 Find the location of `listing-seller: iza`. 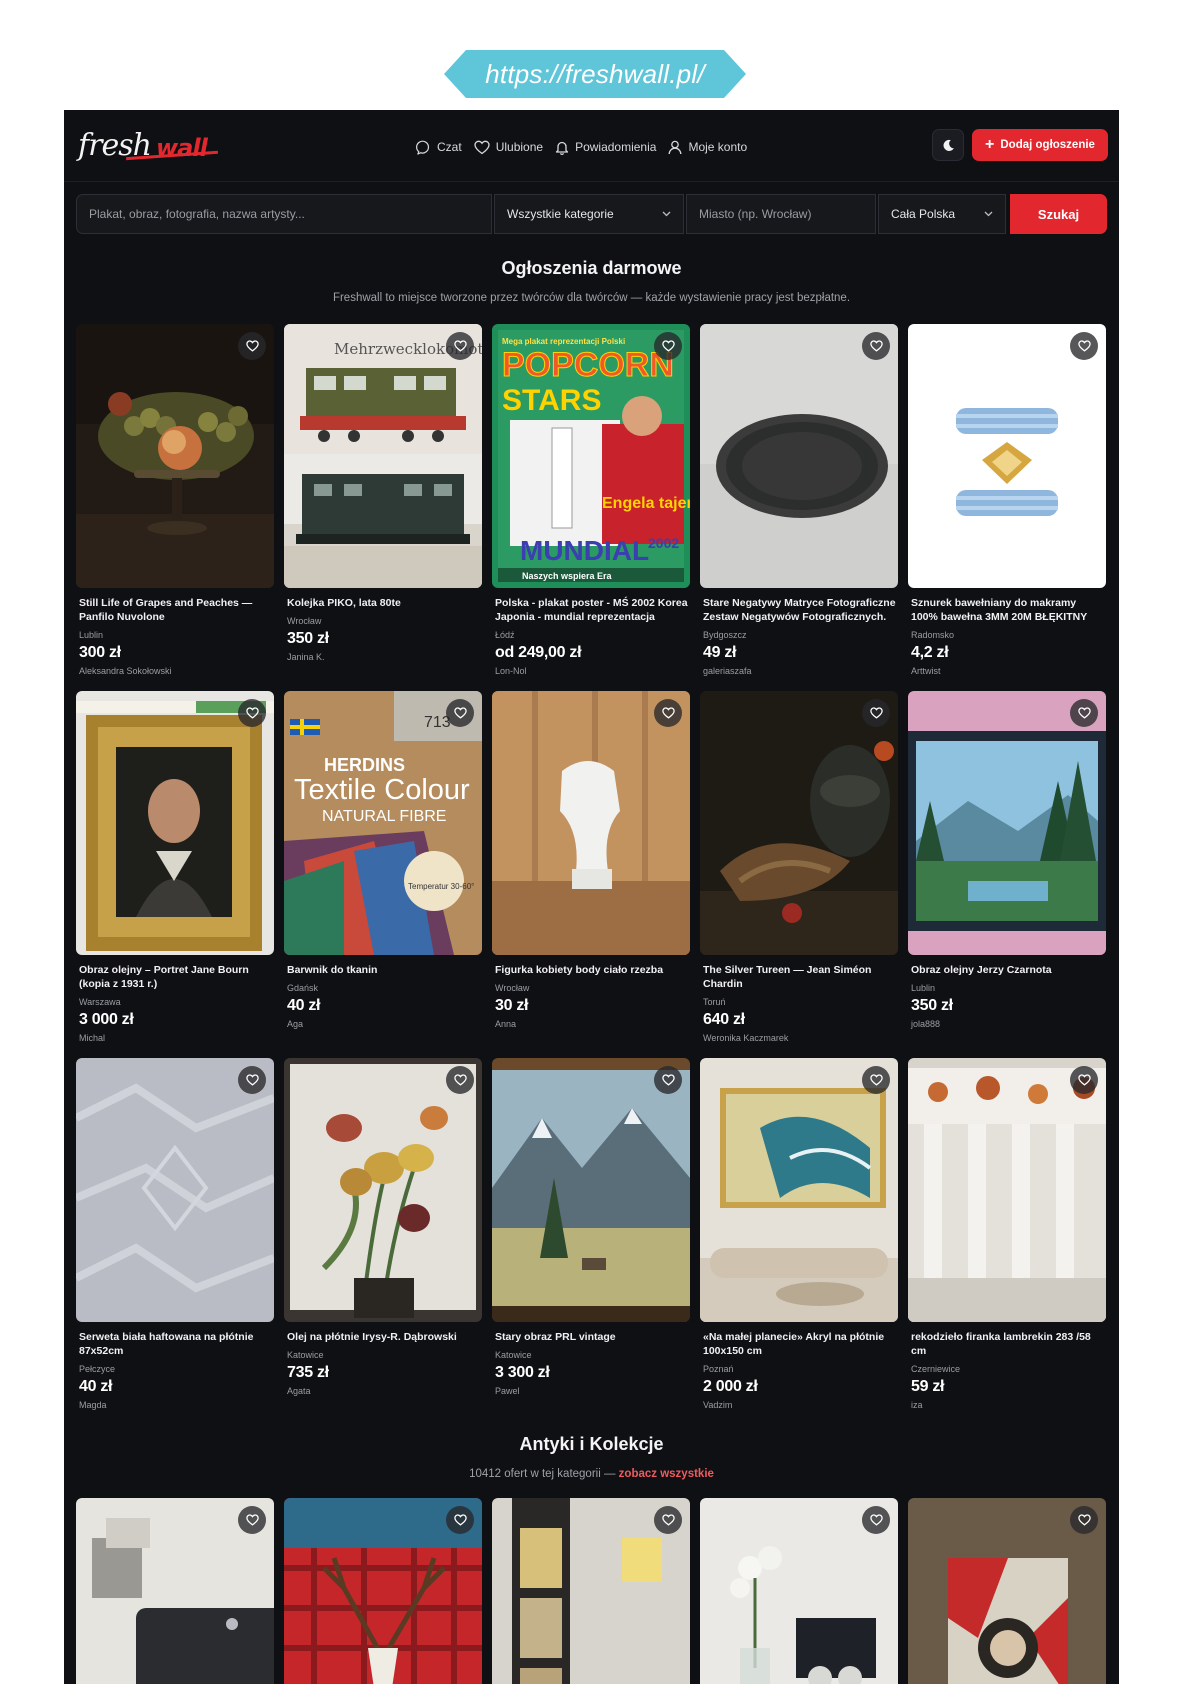

listing-seller: iza is located at coordinates (917, 1405).